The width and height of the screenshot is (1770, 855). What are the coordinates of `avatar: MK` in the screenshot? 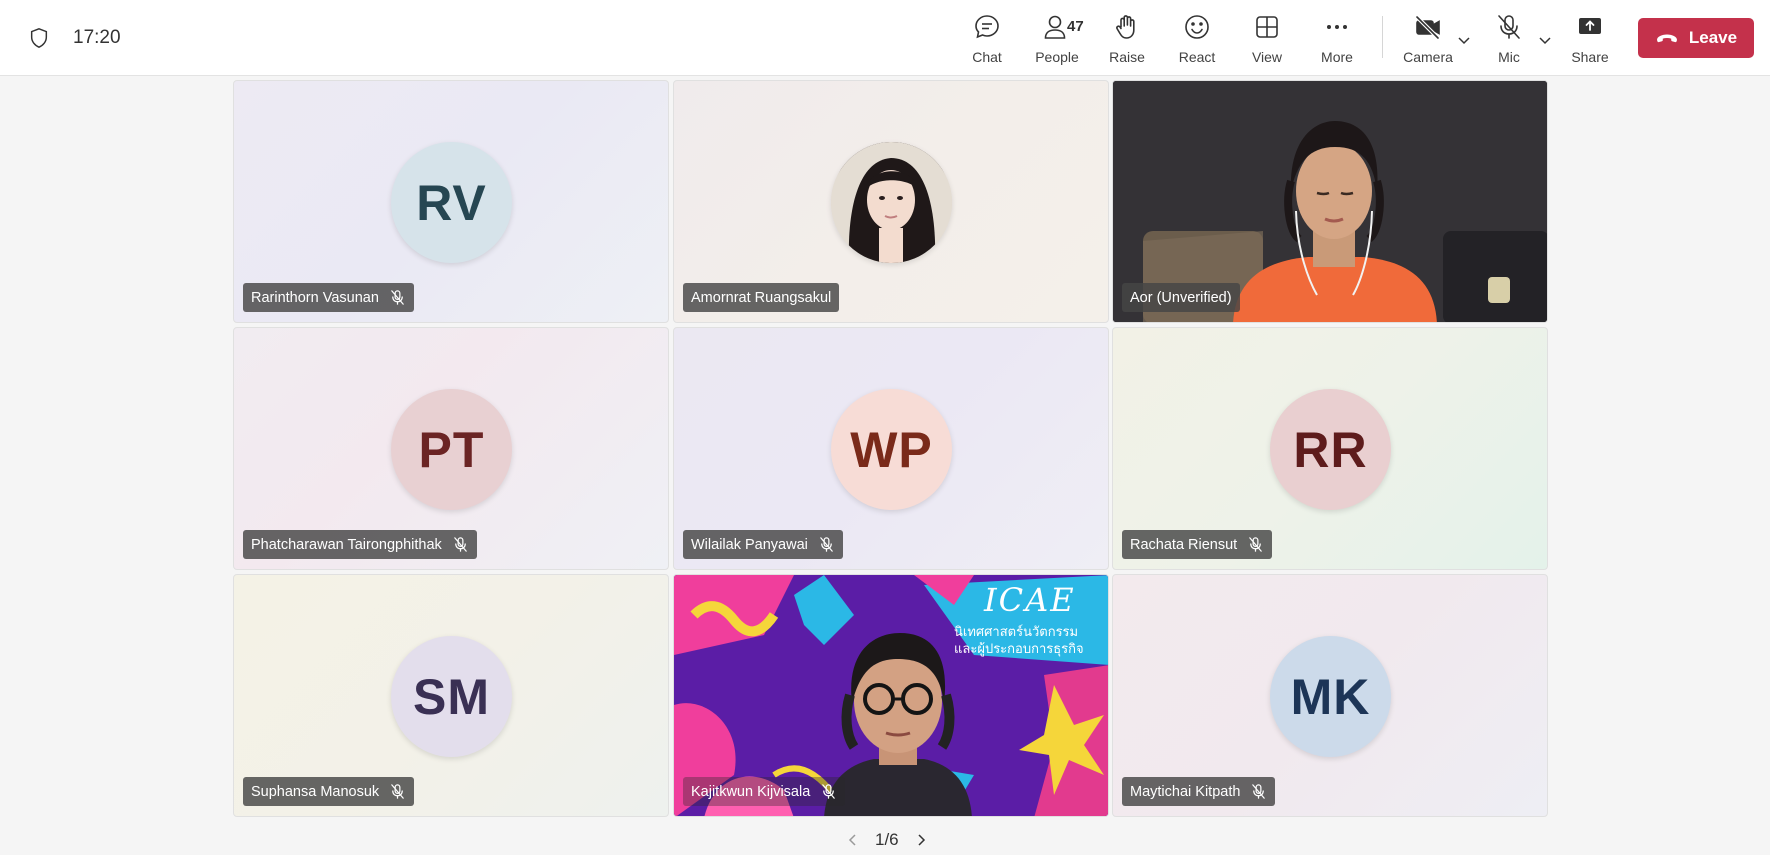 It's located at (1330, 696).